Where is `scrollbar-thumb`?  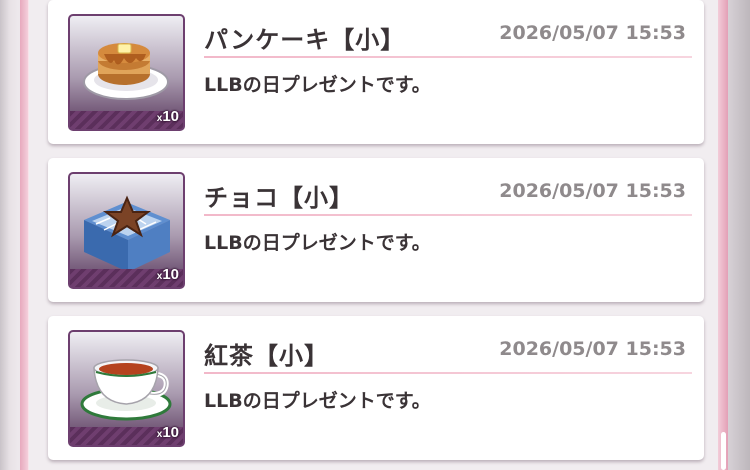
scrollbar-thumb is located at coordinates (723, 451).